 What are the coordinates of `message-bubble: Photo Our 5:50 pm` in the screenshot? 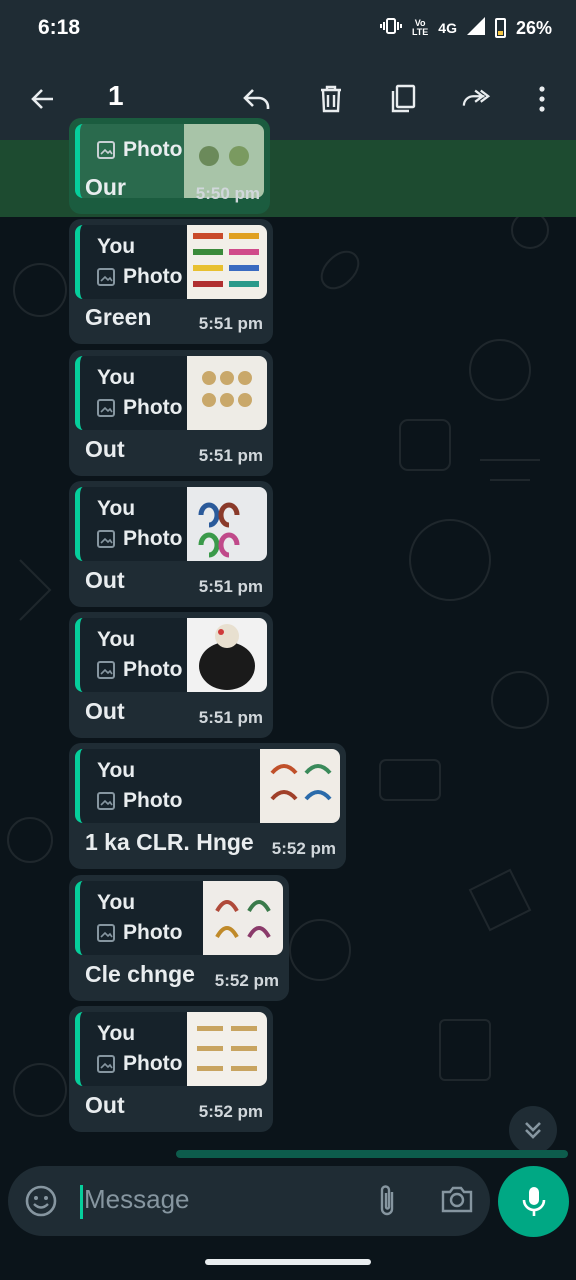 It's located at (169, 166).